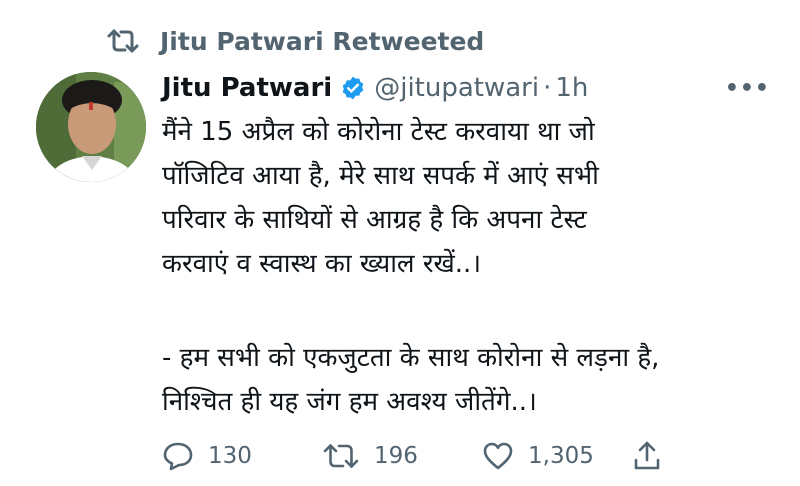  What do you see at coordinates (561, 456) in the screenshot?
I see `like-count: 1,305` at bounding box center [561, 456].